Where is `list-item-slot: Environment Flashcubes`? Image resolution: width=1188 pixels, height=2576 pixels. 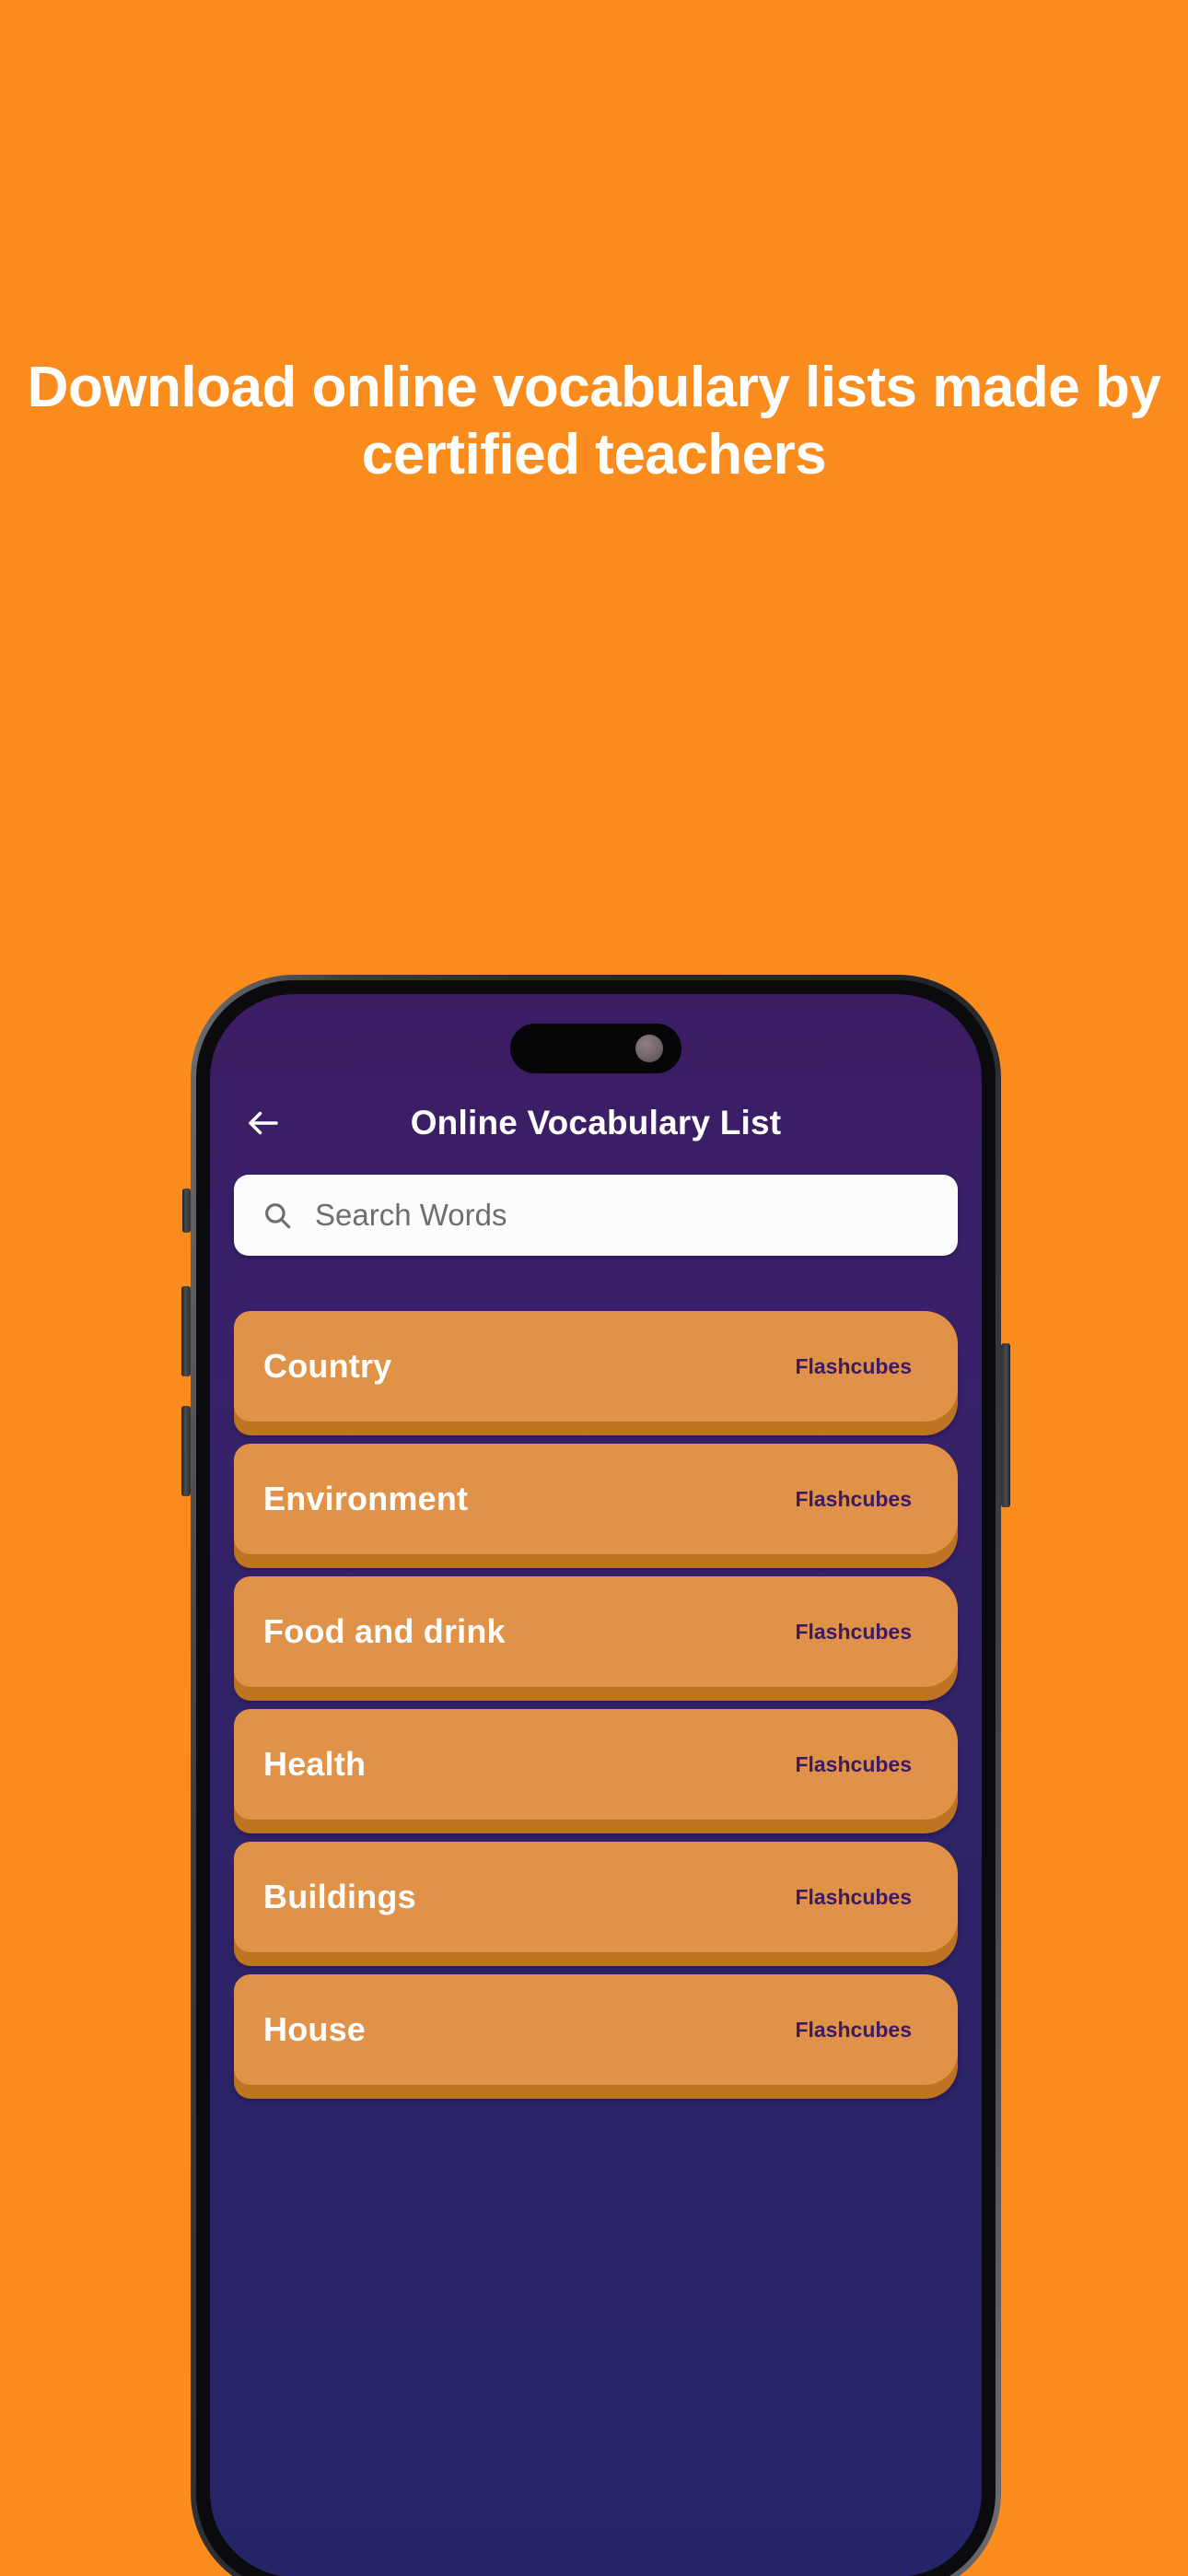
list-item-slot: Environment Flashcubes is located at coordinates (596, 1488).